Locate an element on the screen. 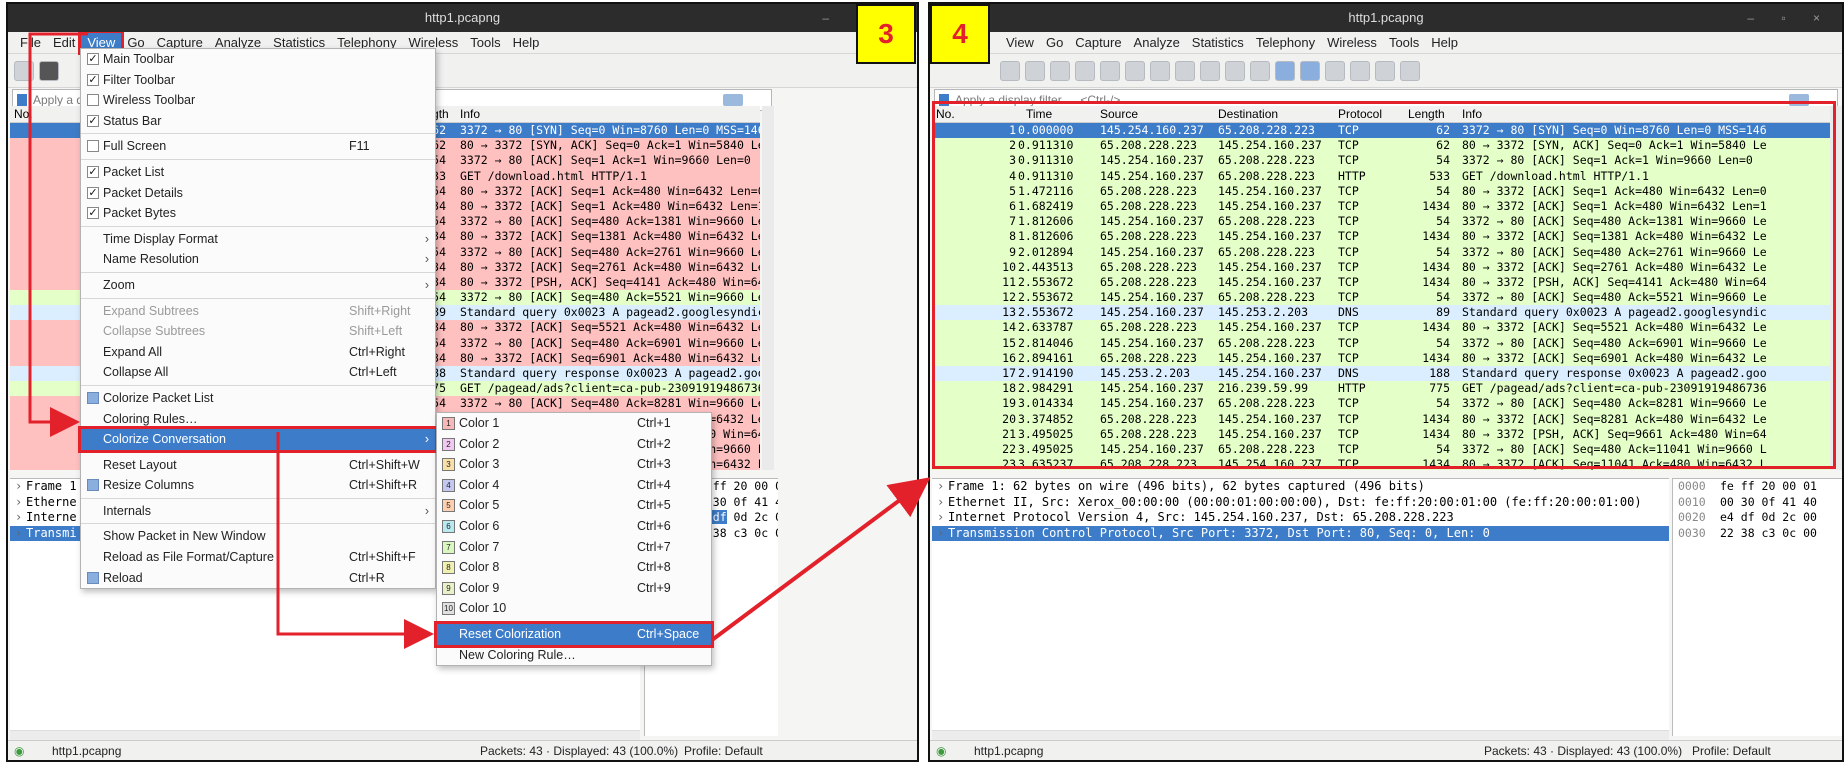 This screenshot has width=1848, height=772. view-menu-item-expand-subtrees: Expand Subtrees Shift+Right is located at coordinates (258, 311).